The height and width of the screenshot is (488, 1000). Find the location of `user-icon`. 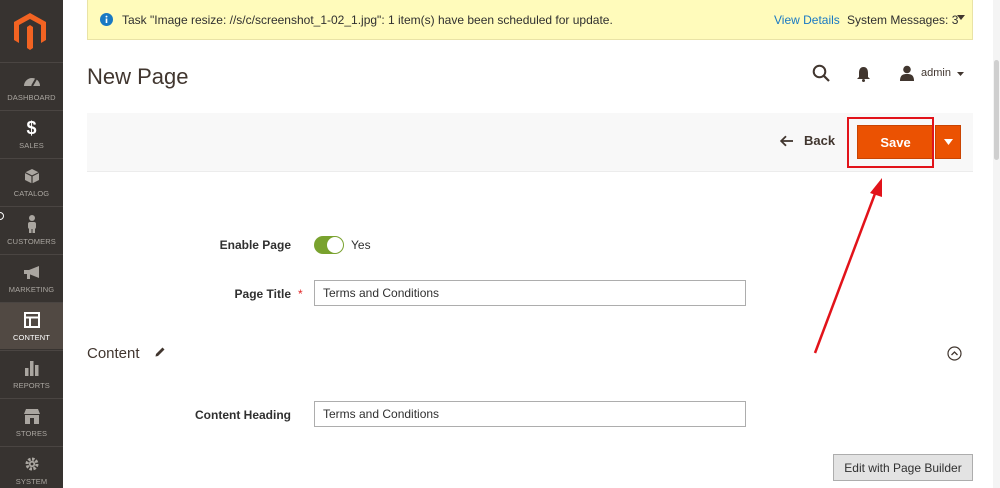

user-icon is located at coordinates (907, 73).